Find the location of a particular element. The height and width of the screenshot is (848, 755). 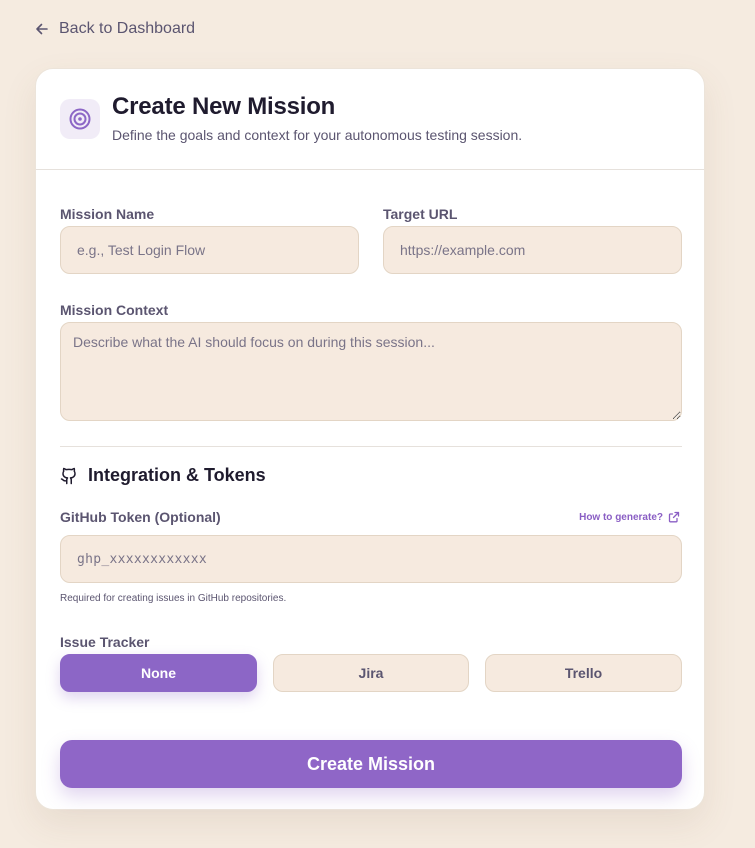

external-link-icon is located at coordinates (674, 517).